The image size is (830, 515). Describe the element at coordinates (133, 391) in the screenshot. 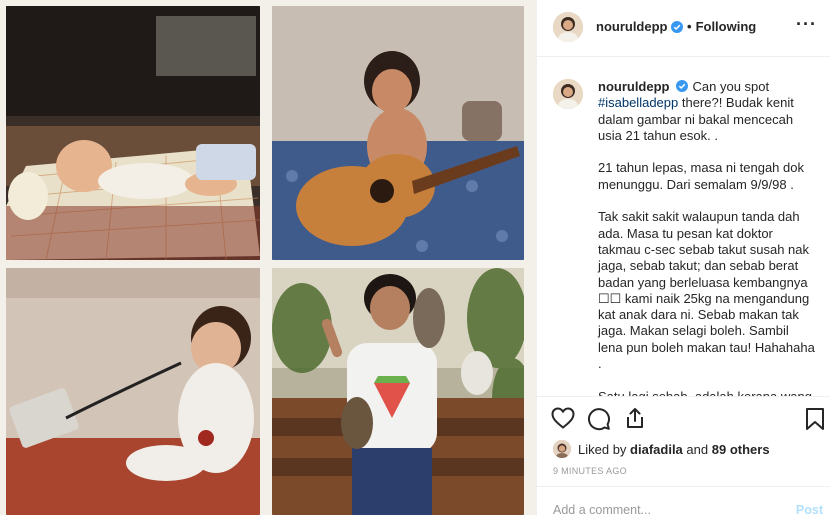

I see `photo-baby-with-phone` at that location.